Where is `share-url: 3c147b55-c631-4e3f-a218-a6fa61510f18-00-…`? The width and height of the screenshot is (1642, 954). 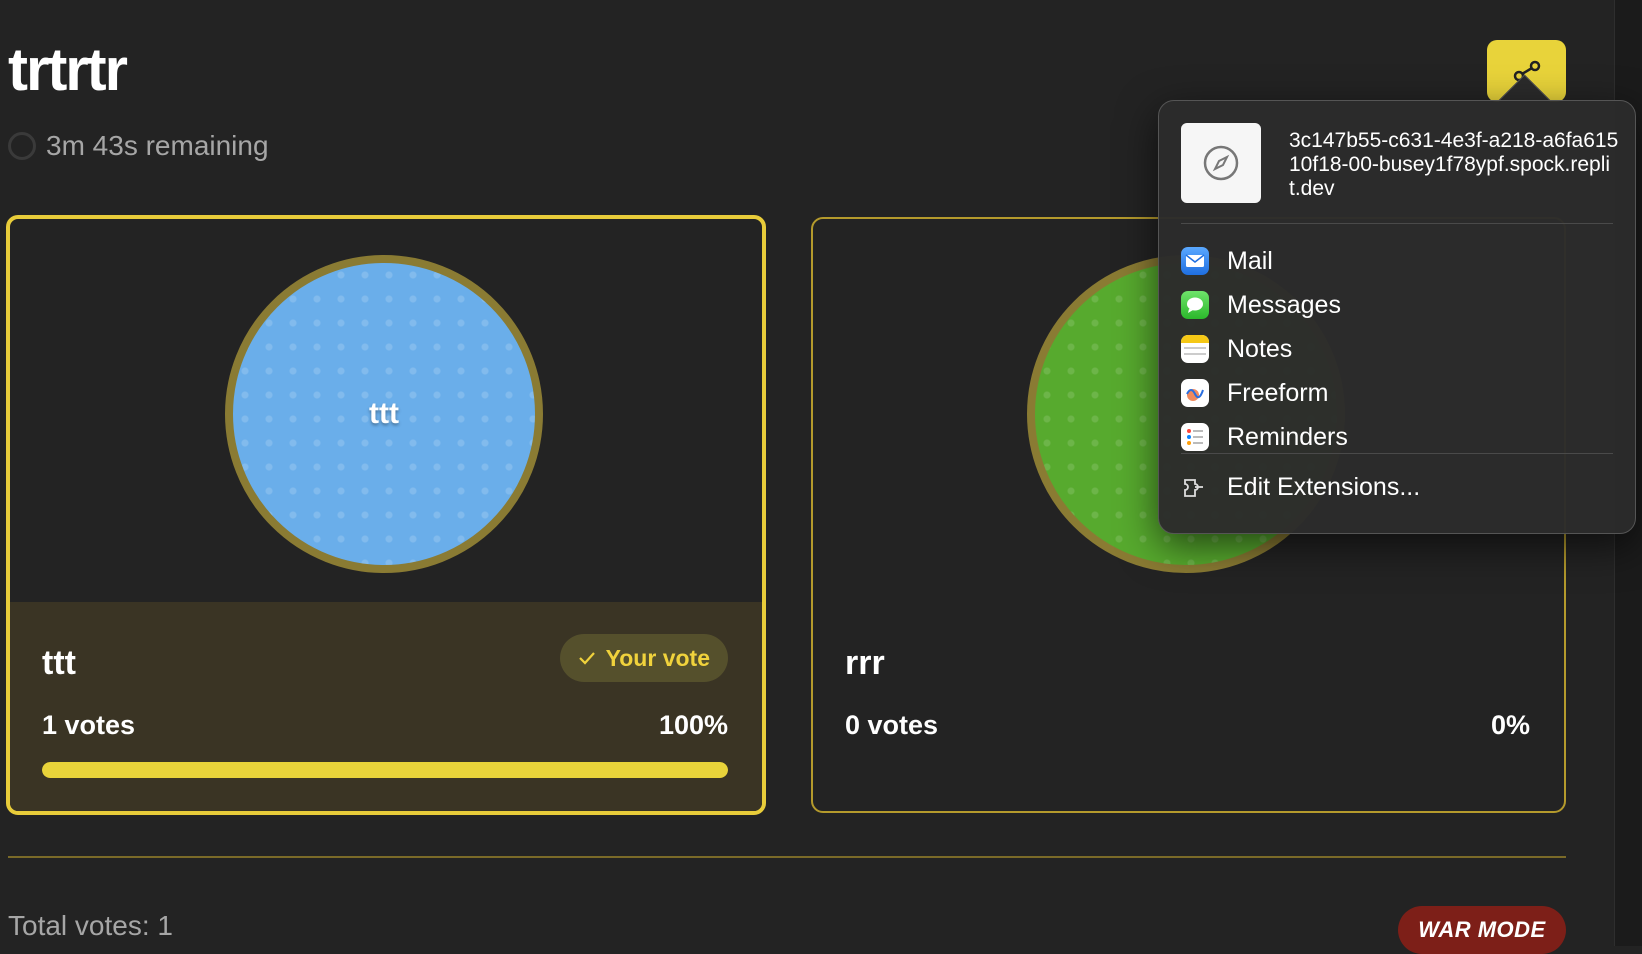
share-url: 3c147b55-c631-4e3f-a218-a6fa61510f18-00-… is located at coordinates (1454, 164).